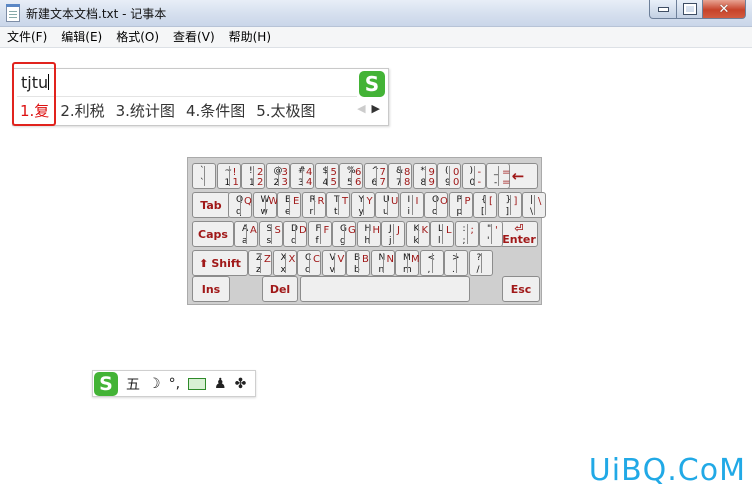  I want to click on key-alt-char: S, so click(277, 230).